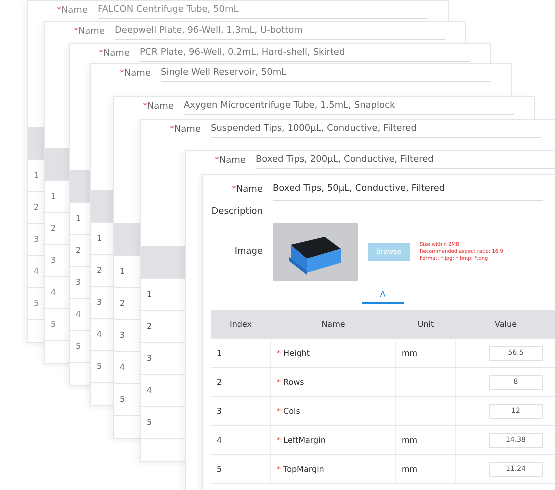  Describe the element at coordinates (301, 440) in the screenshot. I see `table-cell: * LeftMargin` at that location.